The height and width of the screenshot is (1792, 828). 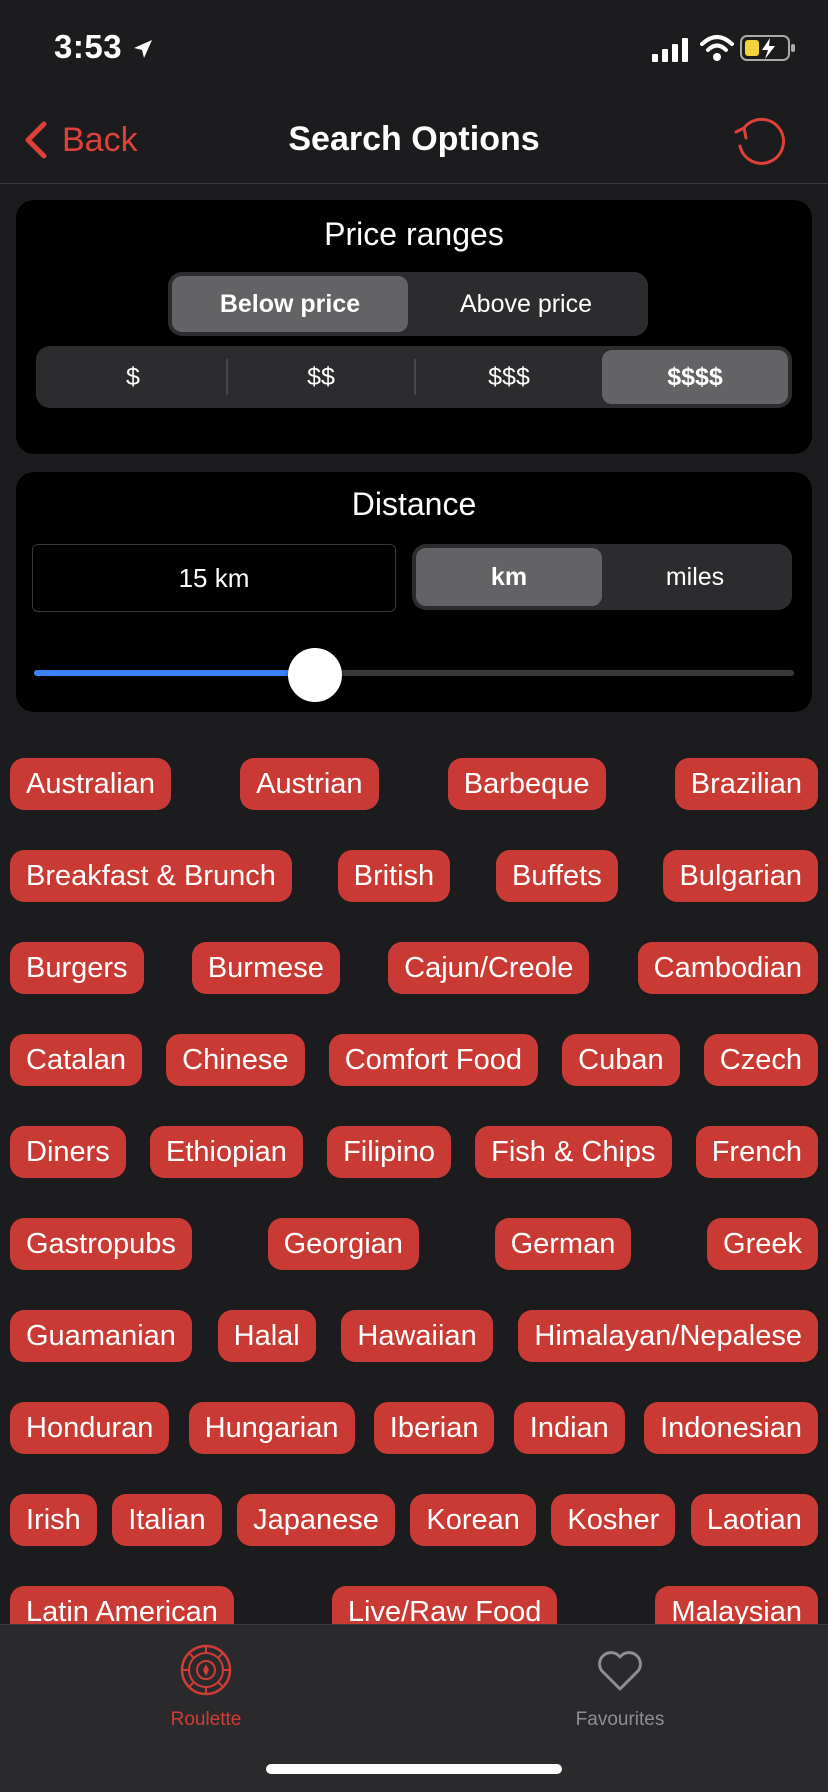 I want to click on cellular-signal-icon, so click(x=670, y=50).